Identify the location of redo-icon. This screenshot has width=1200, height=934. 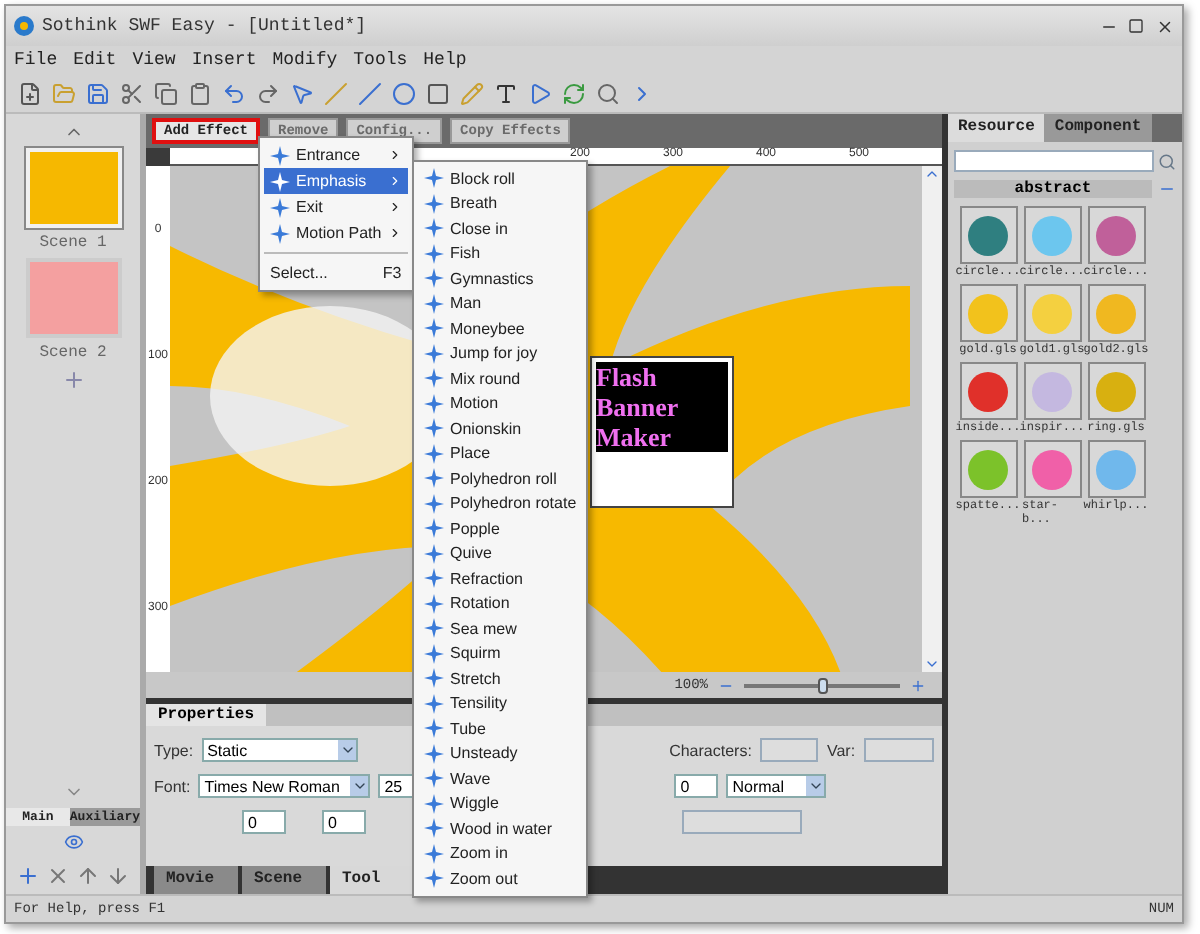
(268, 93).